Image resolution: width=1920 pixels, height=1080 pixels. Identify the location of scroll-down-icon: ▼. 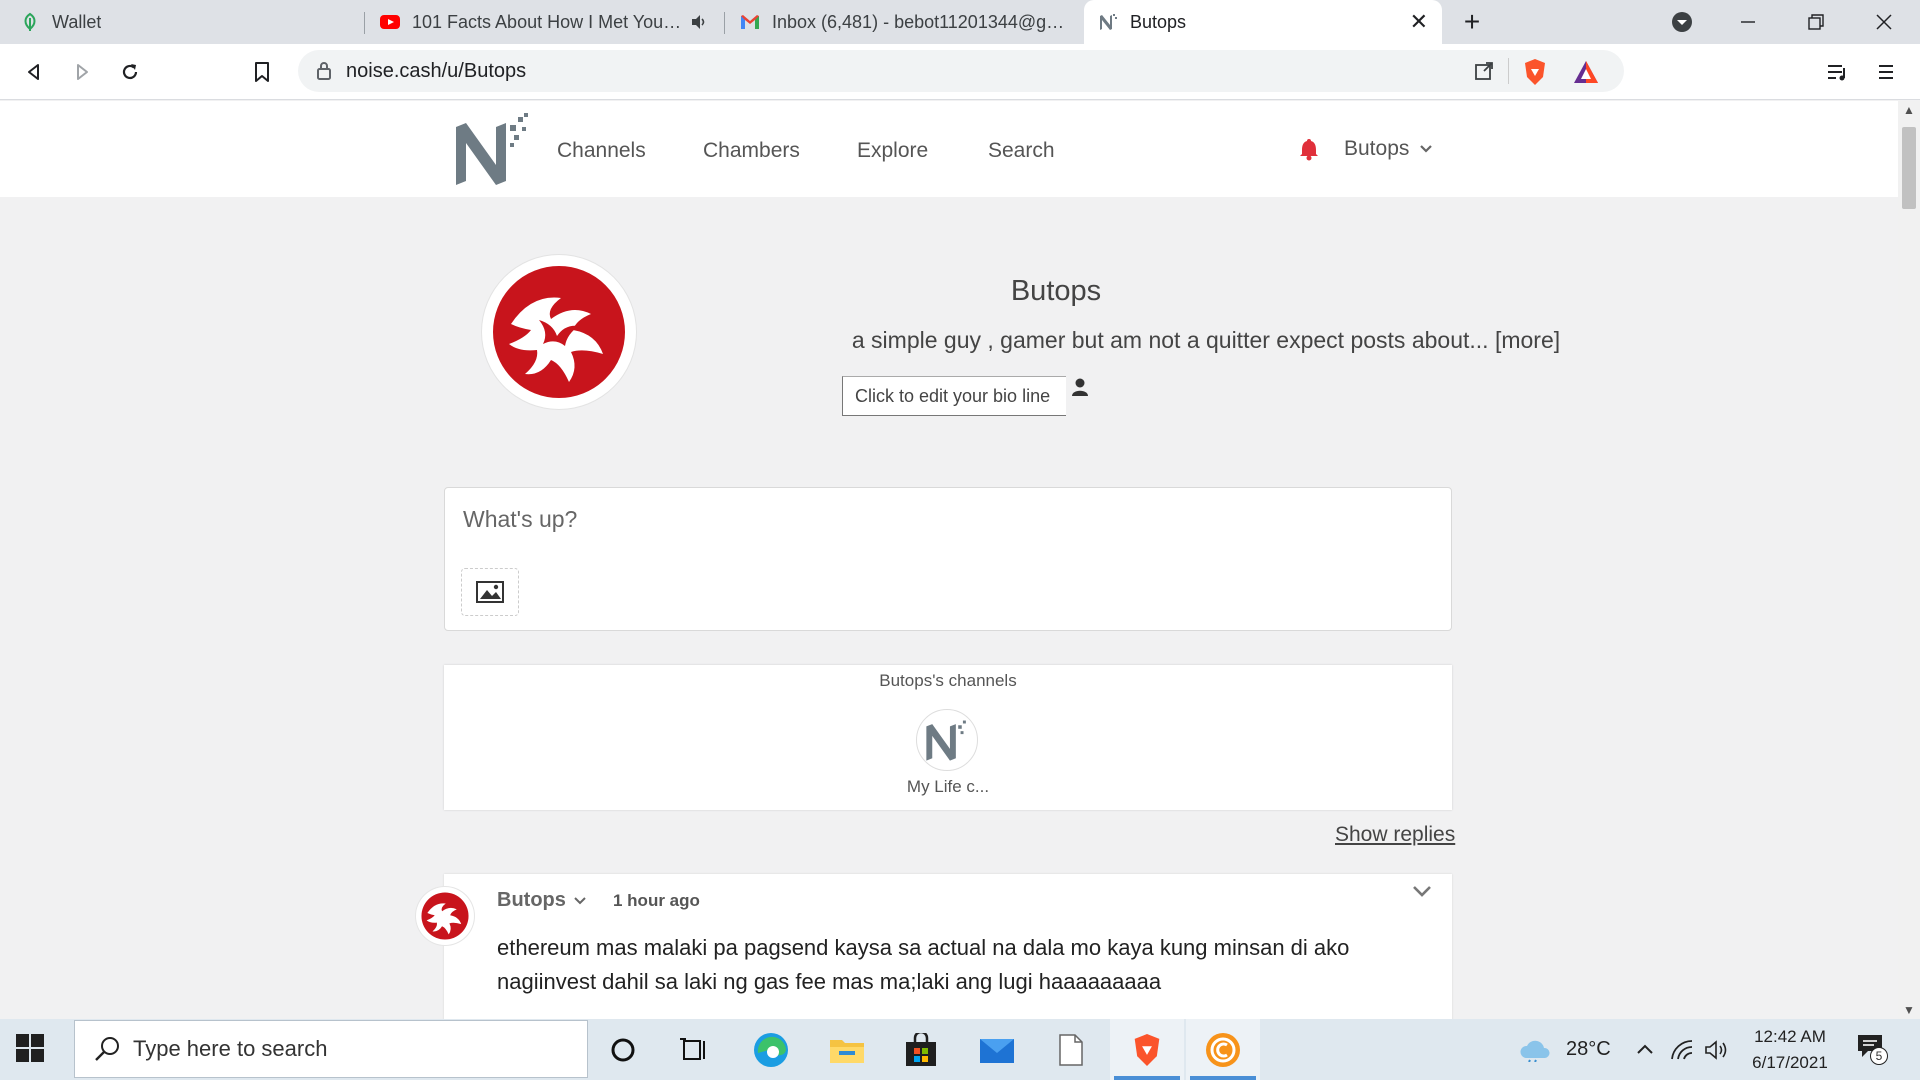
(1909, 1010).